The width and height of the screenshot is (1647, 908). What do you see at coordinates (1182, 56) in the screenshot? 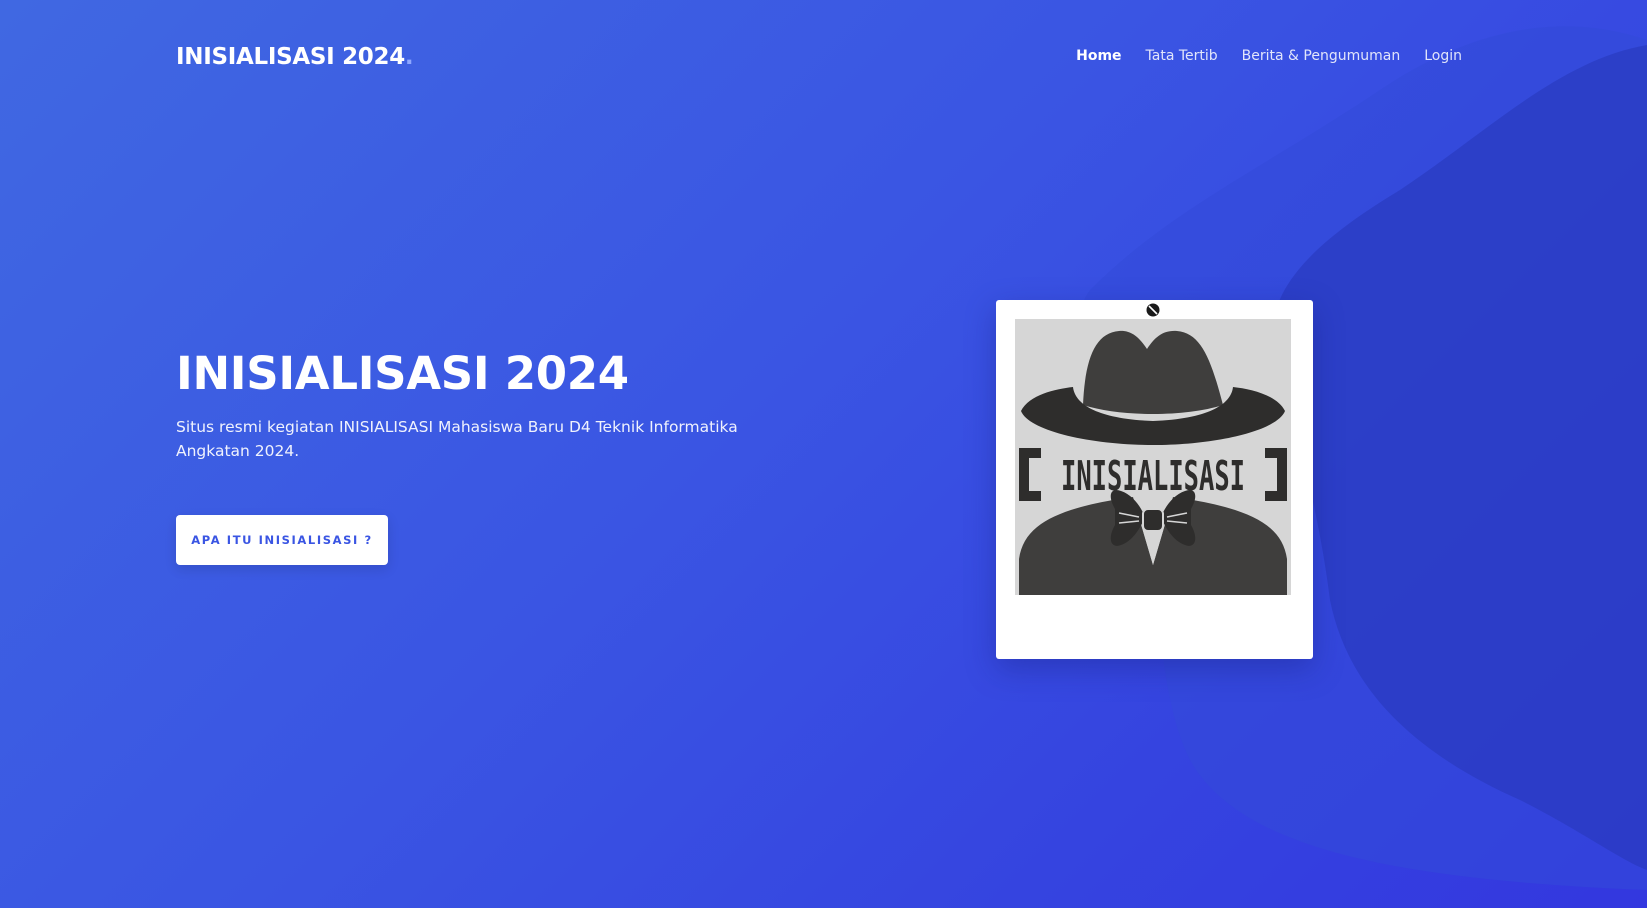
I see `nav-link-tata-tertib: Tata Tertib` at bounding box center [1182, 56].